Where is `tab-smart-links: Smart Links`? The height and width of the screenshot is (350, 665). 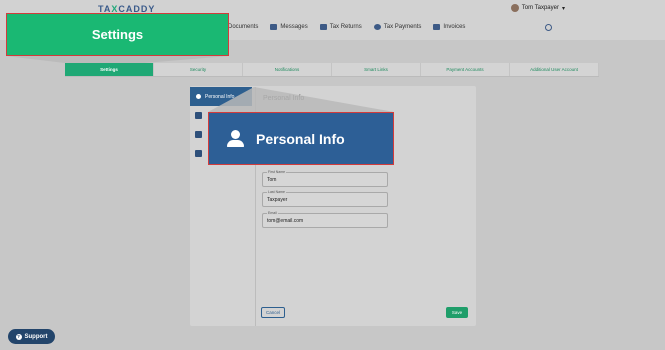
tab-smart-links: Smart Links is located at coordinates (376, 69).